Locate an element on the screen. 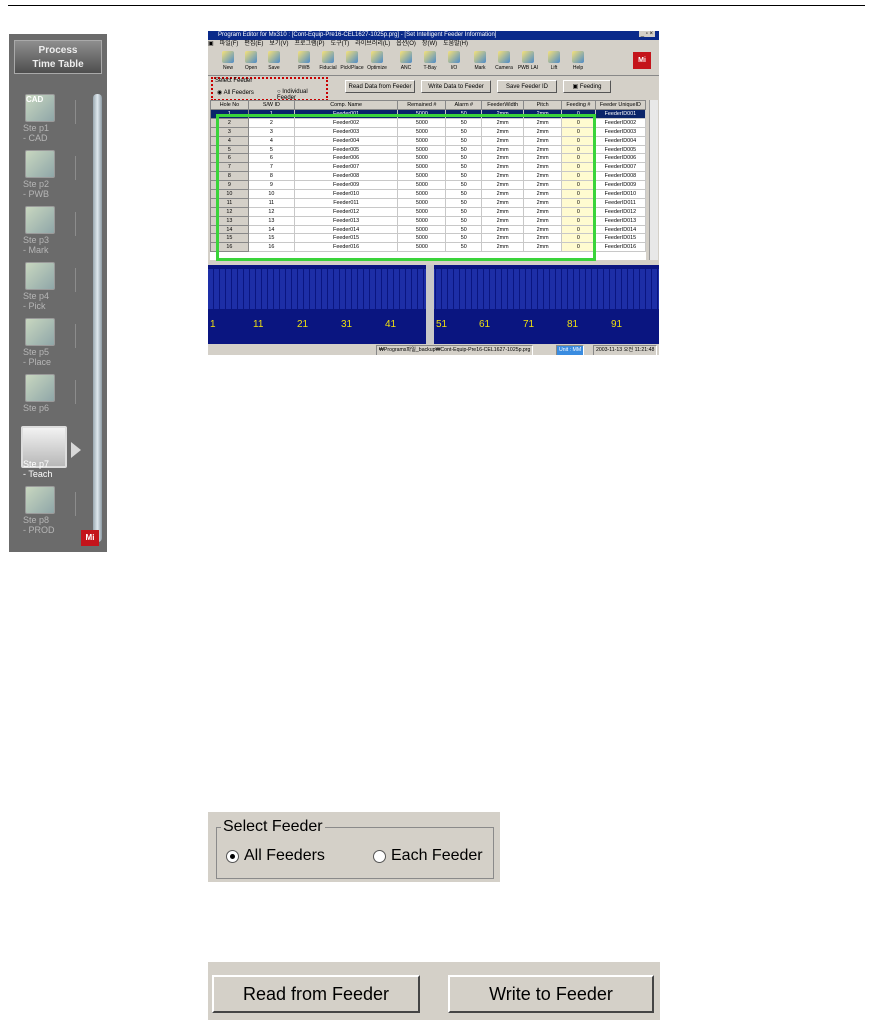  toolbar-button-optimize: Optimize is located at coordinates (377, 62).